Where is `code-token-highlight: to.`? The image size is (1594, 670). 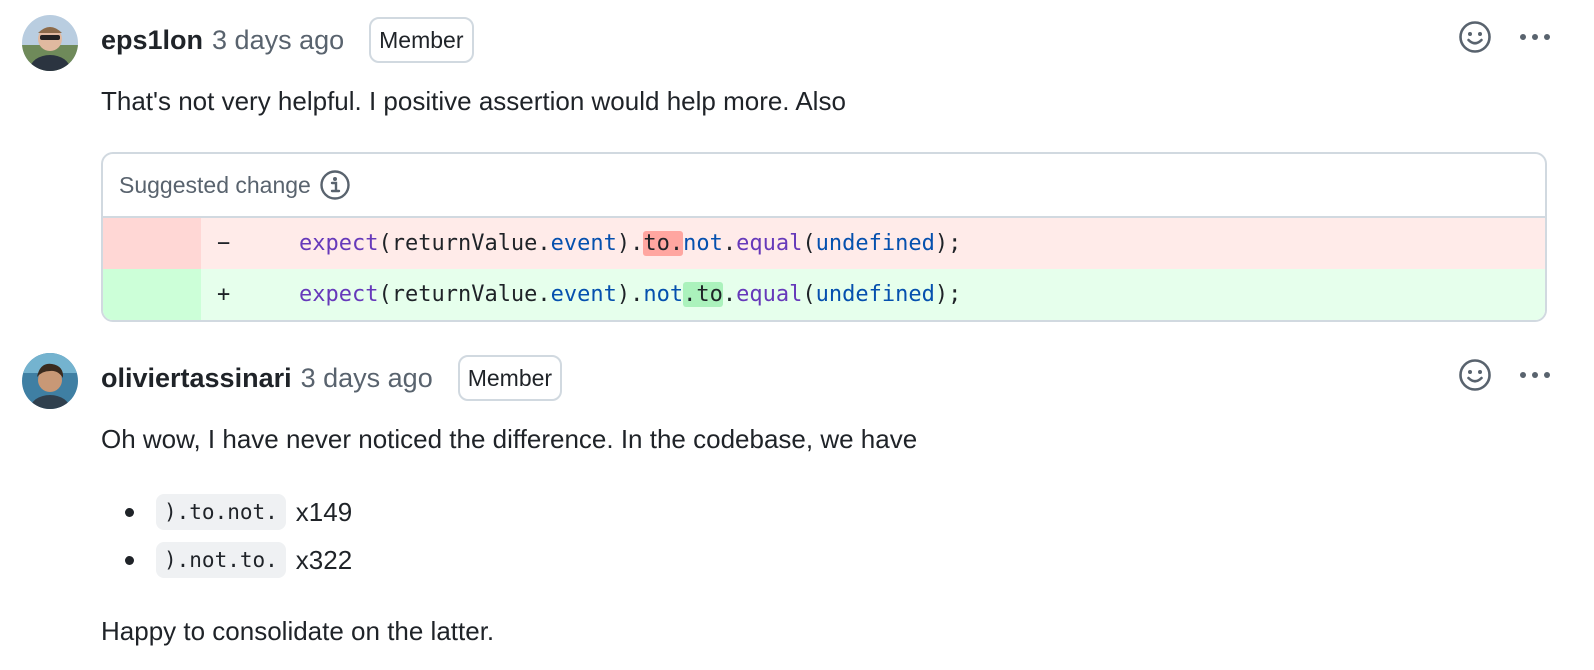
code-token-highlight: to. is located at coordinates (663, 243).